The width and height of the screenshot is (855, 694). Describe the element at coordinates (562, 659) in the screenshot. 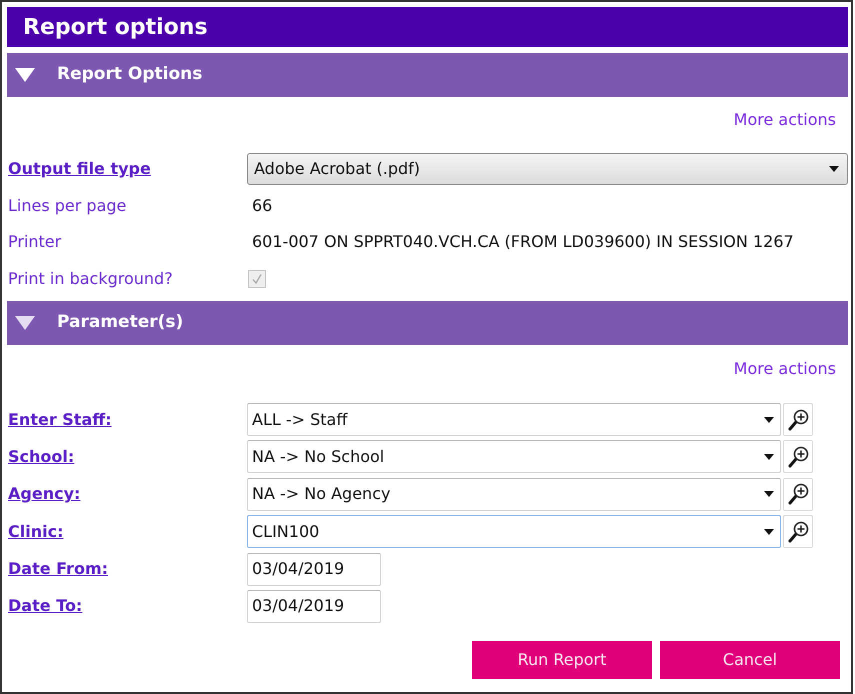

I see `run-report-button: Run Report` at that location.